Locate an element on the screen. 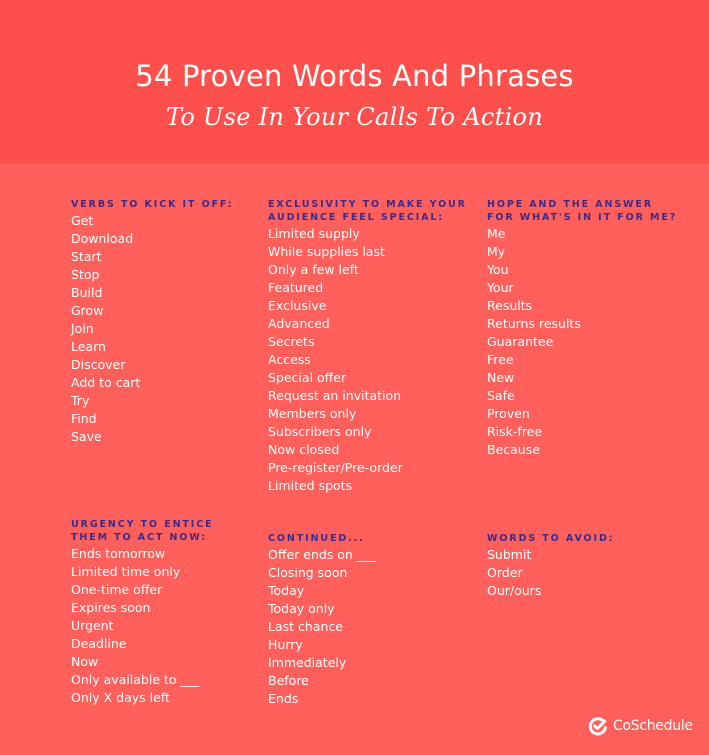 The height and width of the screenshot is (755, 709). word-item: Safe is located at coordinates (501, 395).